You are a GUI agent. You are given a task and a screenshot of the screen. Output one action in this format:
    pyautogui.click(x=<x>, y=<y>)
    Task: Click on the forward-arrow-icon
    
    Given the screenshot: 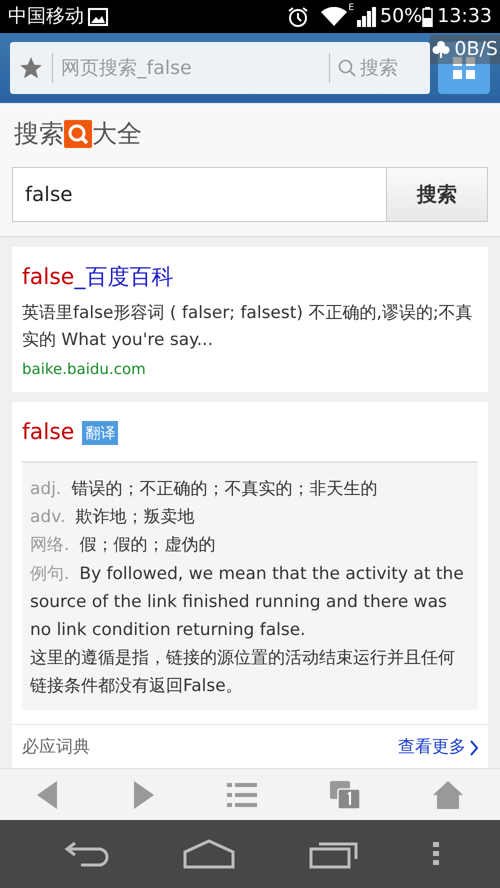 What is the action you would take?
    pyautogui.click(x=143, y=794)
    